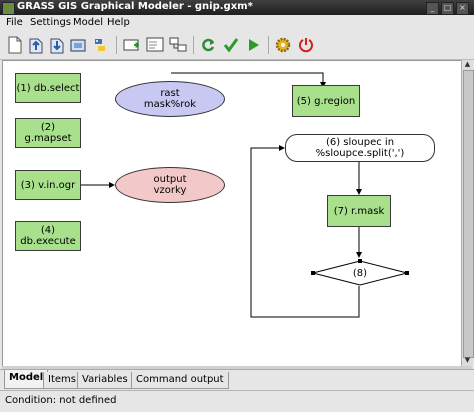 Image resolution: width=474 pixels, height=412 pixels. Describe the element at coordinates (360, 148) in the screenshot. I see `loop-node: (6) sloupec in %sloupce.split(',')` at that location.